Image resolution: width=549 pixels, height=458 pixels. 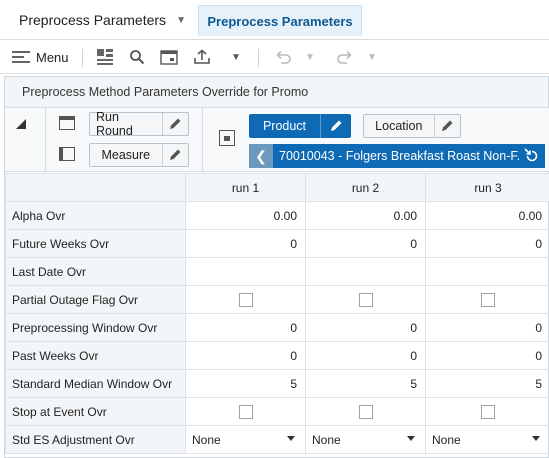 I want to click on redo-icon, so click(x=345, y=57).